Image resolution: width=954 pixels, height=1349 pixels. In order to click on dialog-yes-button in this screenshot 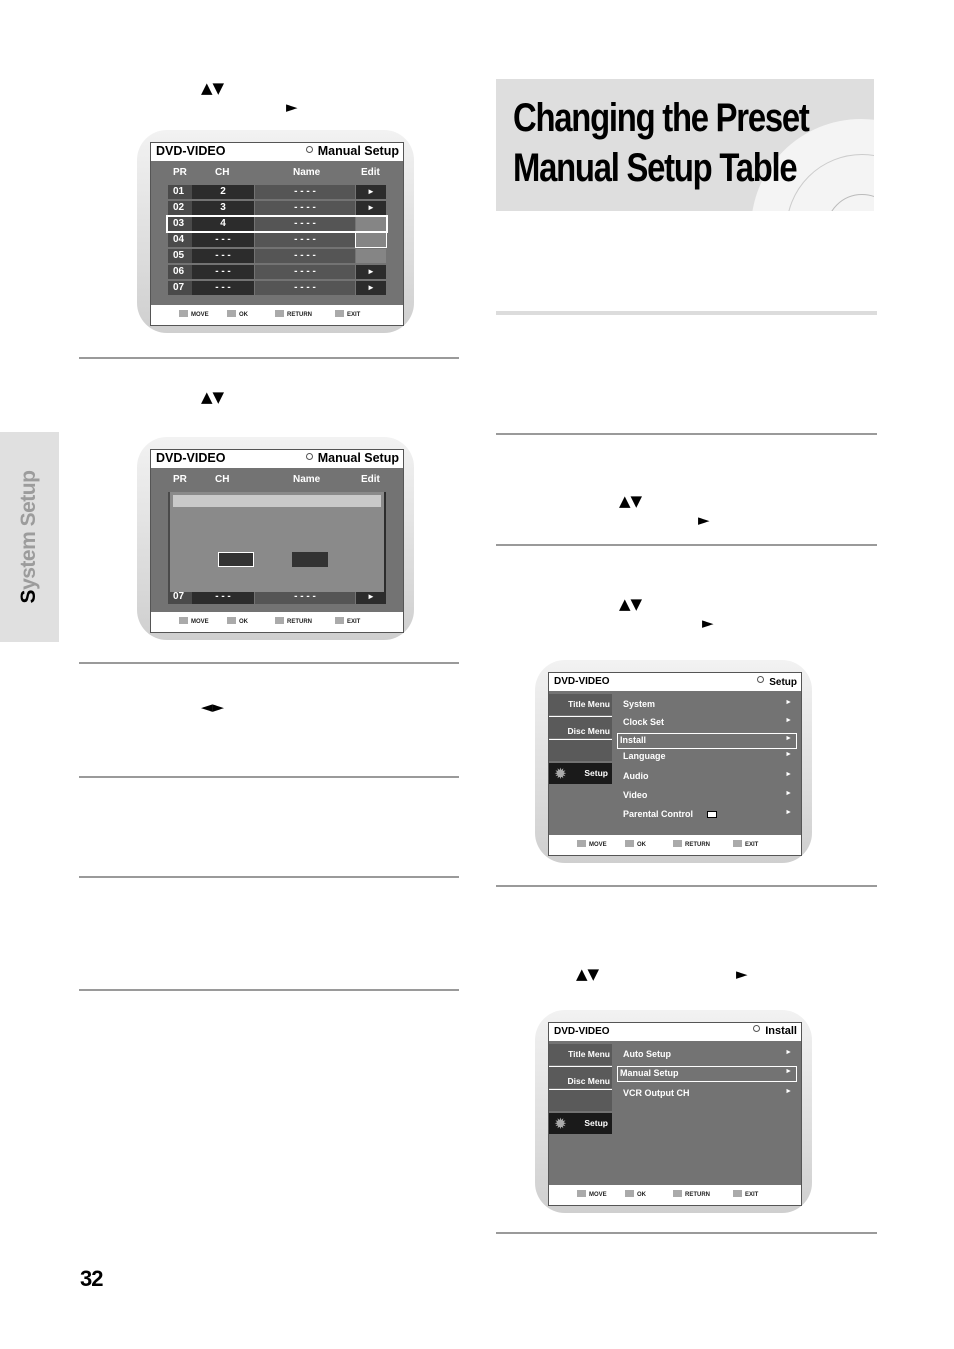, I will do `click(236, 559)`.